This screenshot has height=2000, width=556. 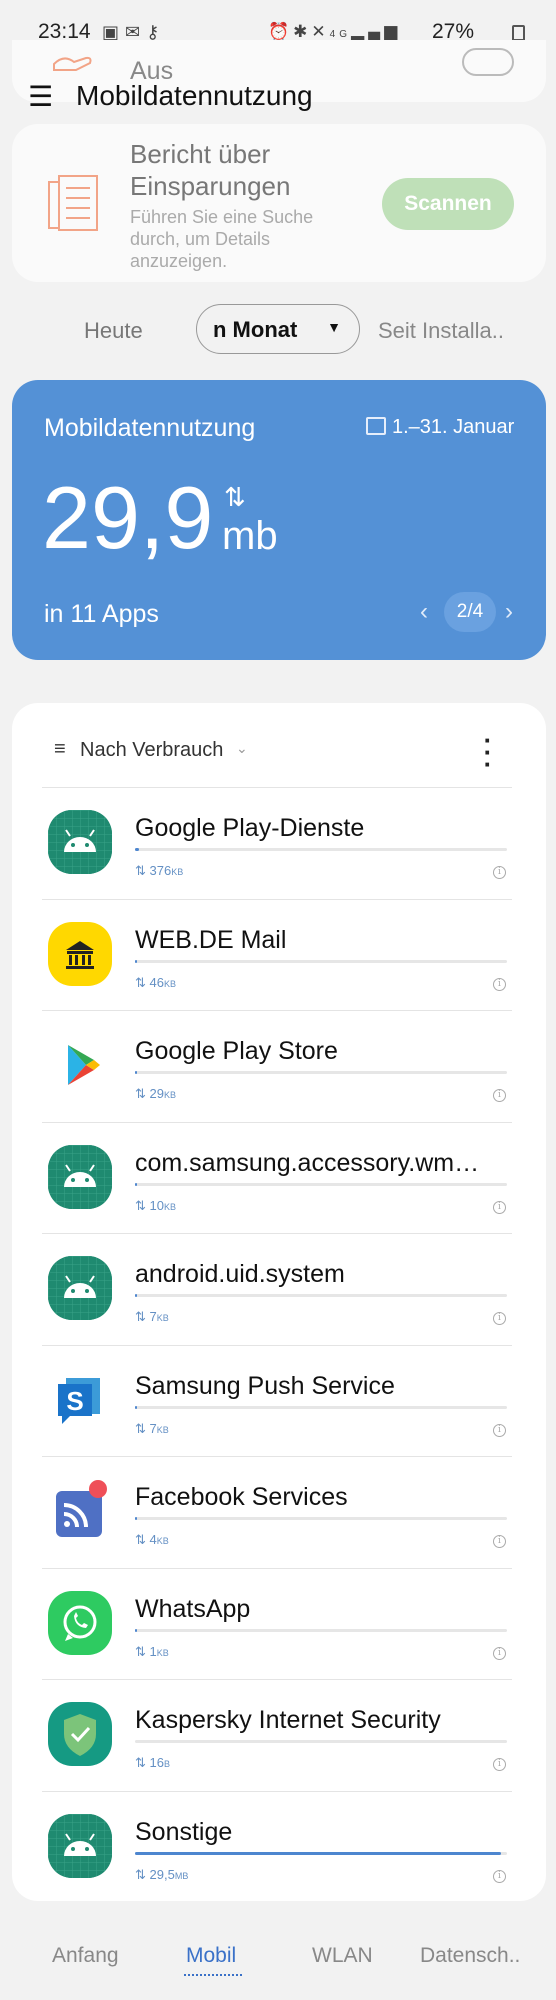 I want to click on size-value: 4, so click(x=153, y=1539).